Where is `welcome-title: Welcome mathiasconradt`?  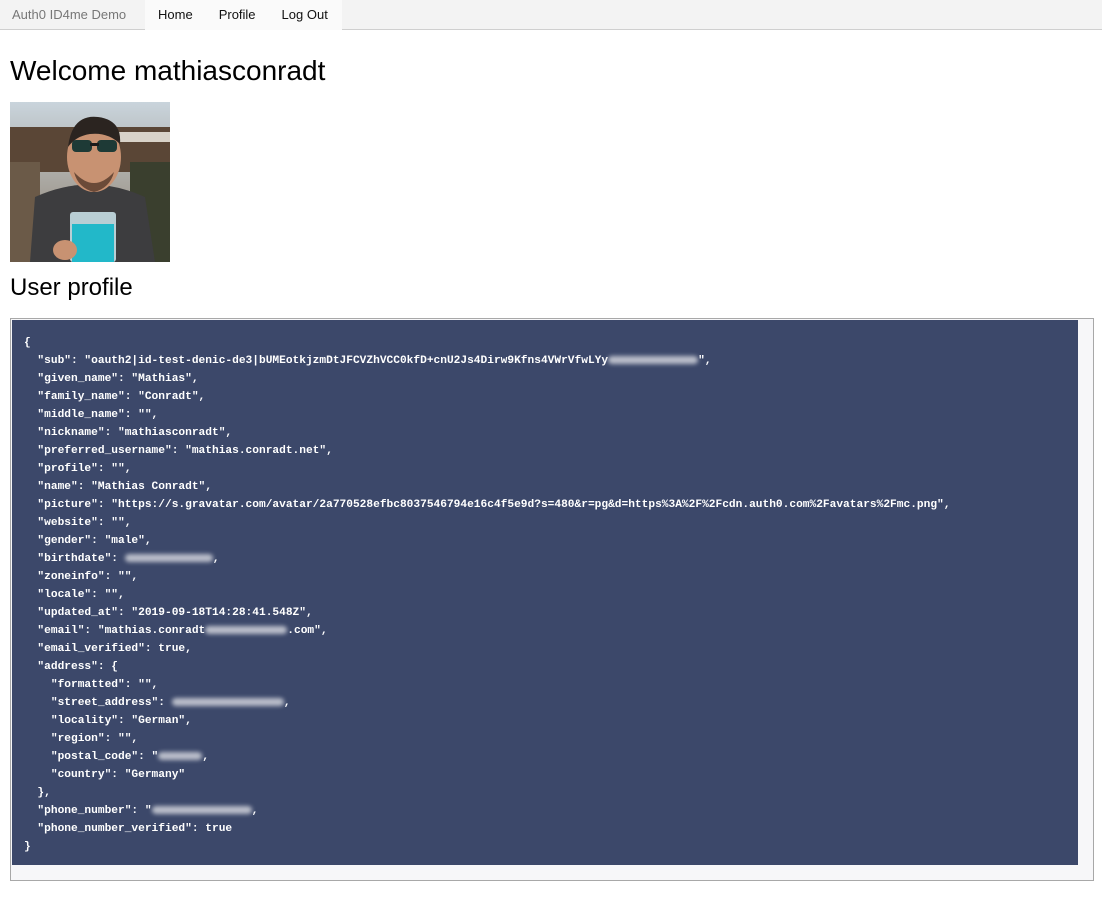
welcome-title: Welcome mathiasconradt is located at coordinates (168, 70).